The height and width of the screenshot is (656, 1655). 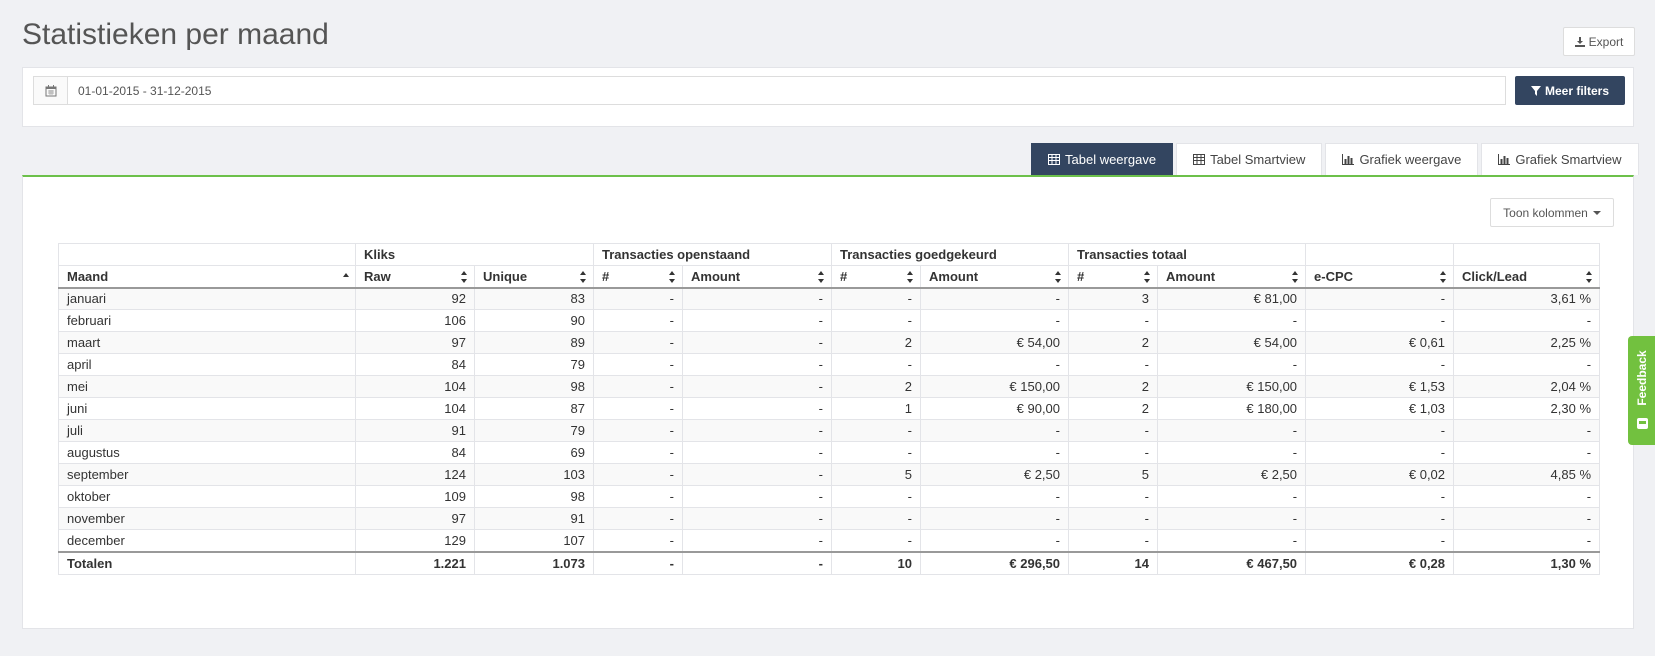 I want to click on table-cell: € 0,61, so click(x=1380, y=342).